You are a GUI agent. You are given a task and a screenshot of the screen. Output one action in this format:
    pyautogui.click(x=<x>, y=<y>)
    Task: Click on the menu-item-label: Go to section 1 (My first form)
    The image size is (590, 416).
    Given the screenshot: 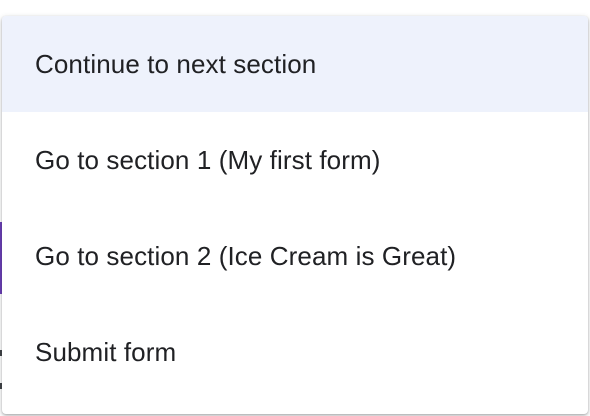 What is the action you would take?
    pyautogui.click(x=208, y=159)
    